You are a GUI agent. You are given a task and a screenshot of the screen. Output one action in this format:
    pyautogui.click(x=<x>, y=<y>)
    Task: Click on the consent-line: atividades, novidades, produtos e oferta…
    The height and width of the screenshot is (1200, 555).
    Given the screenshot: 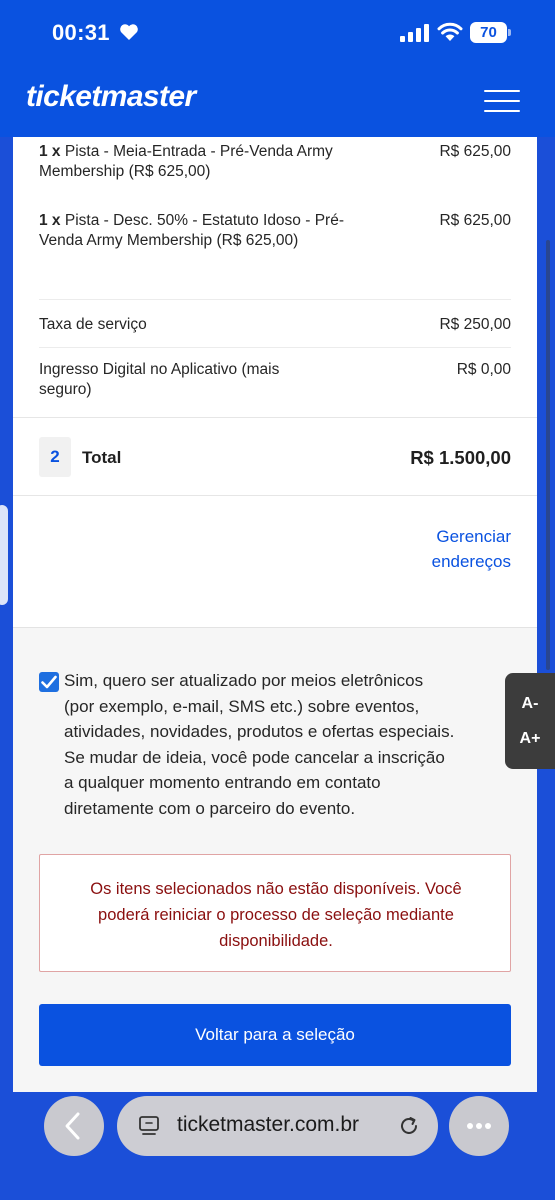 What is the action you would take?
    pyautogui.click(x=259, y=731)
    